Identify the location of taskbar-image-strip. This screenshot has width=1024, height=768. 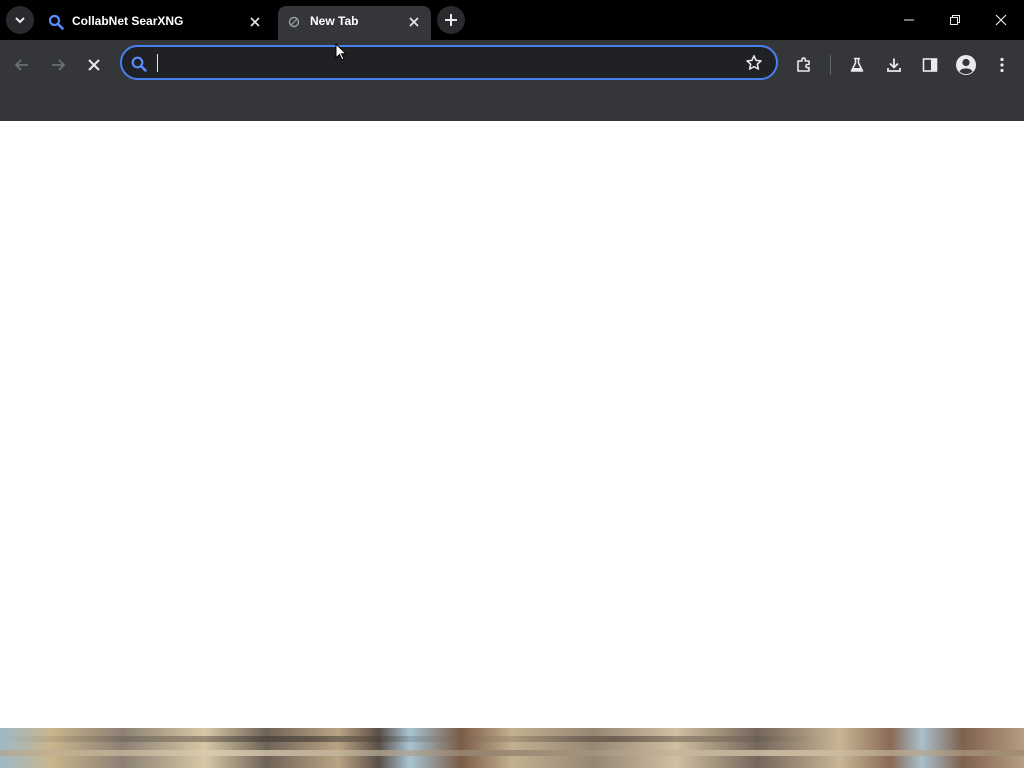
(512, 748).